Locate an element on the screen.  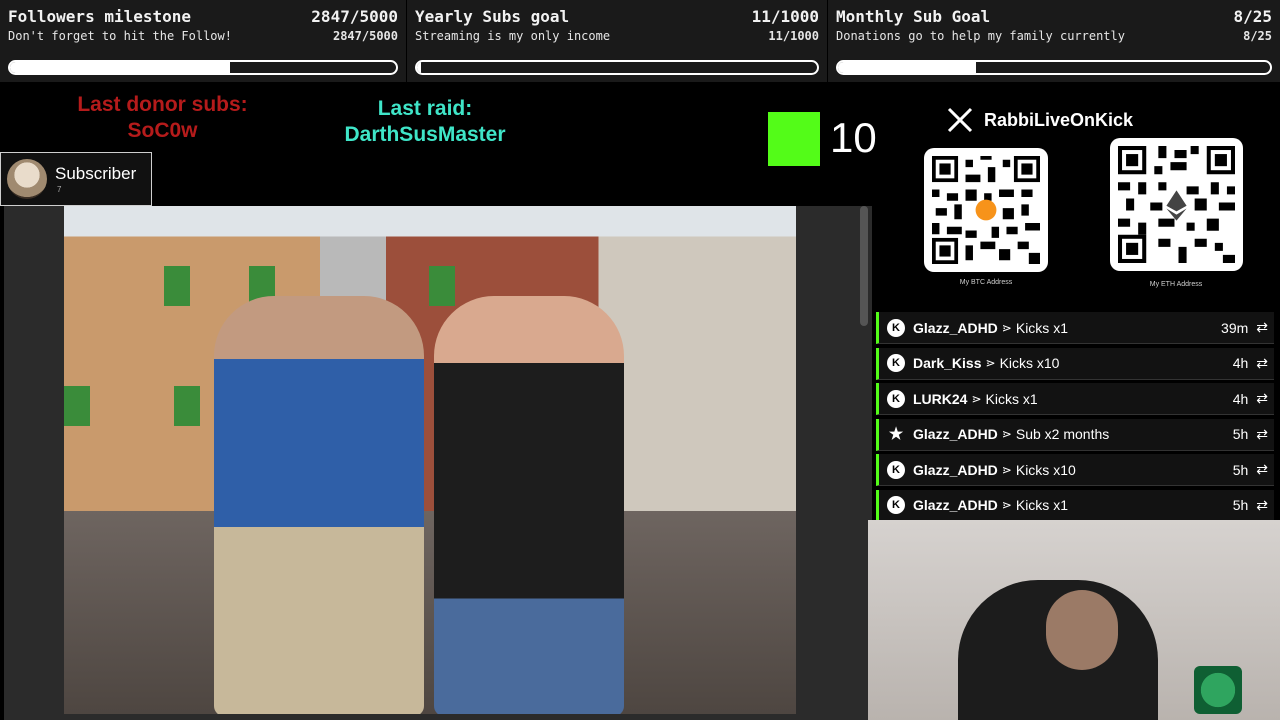
alert-row: K Glazz_ADHD ⋗ Kicks x10 5h ⇄ is located at coordinates (1075, 470).